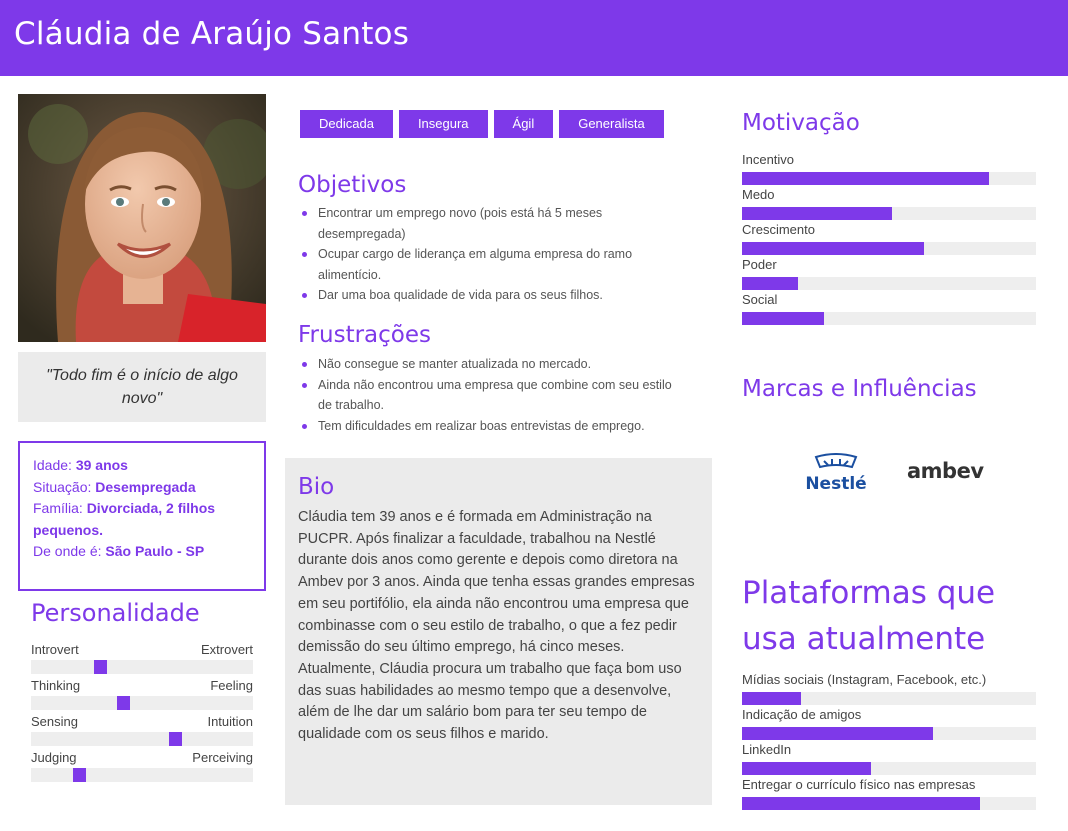  Describe the element at coordinates (115, 613) in the screenshot. I see `personality-title: Personalidade` at that location.